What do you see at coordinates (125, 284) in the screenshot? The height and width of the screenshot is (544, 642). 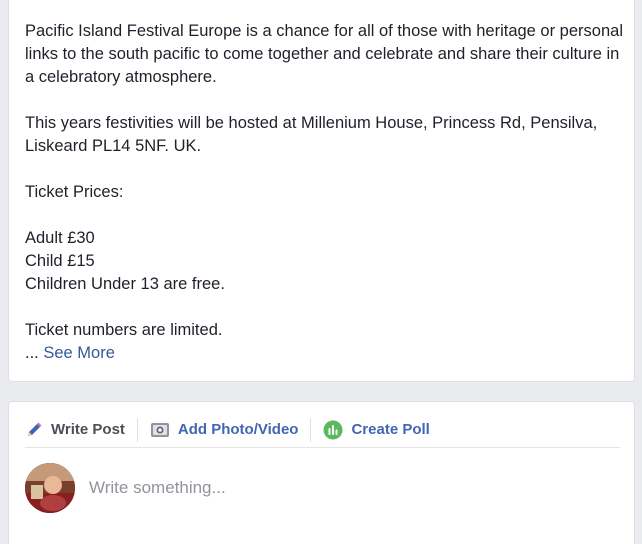 I see `price-under-13: Children Under 13 are free.` at bounding box center [125, 284].